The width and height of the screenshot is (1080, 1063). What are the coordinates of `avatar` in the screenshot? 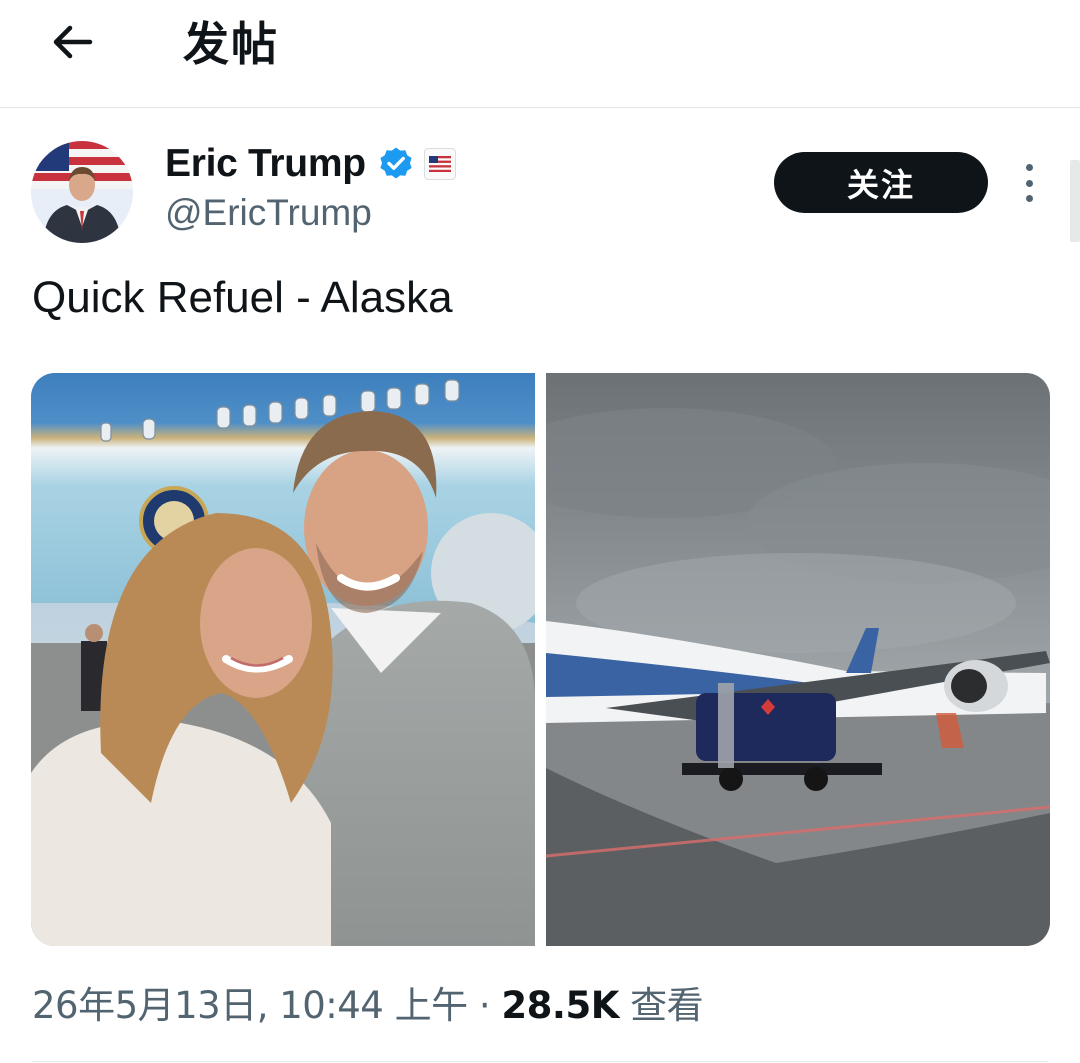 It's located at (82, 192).